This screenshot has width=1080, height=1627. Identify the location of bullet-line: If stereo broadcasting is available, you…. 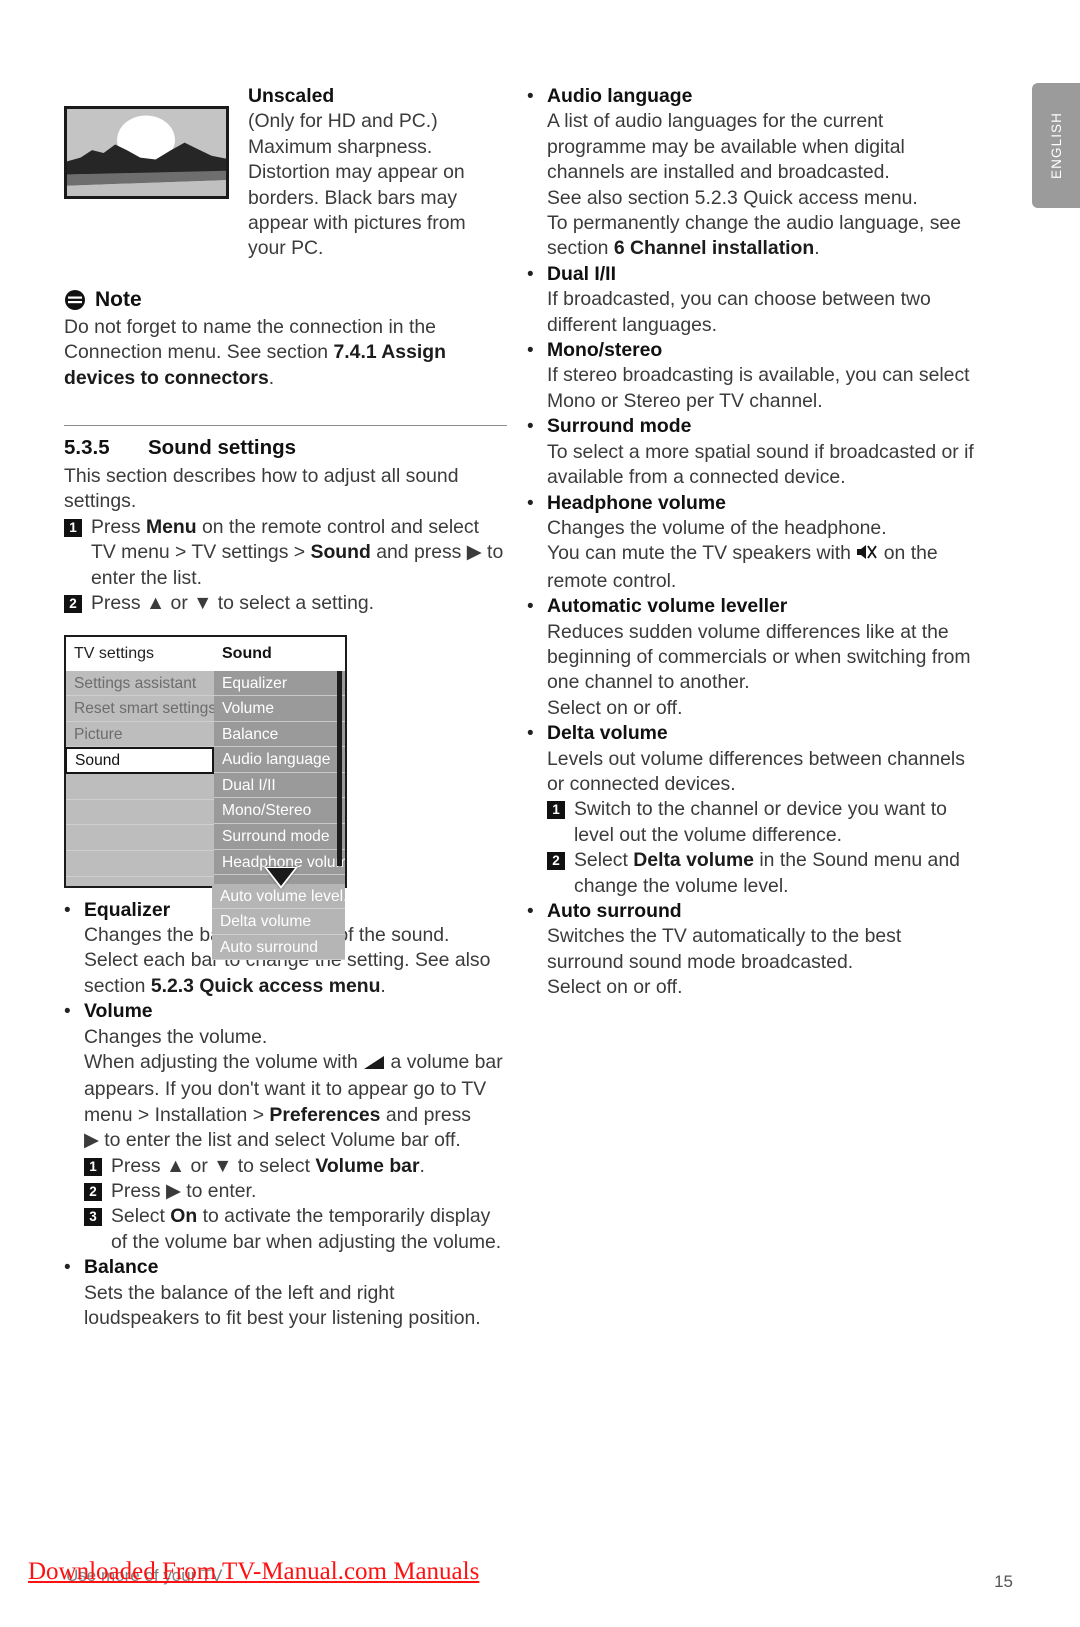
(758, 388).